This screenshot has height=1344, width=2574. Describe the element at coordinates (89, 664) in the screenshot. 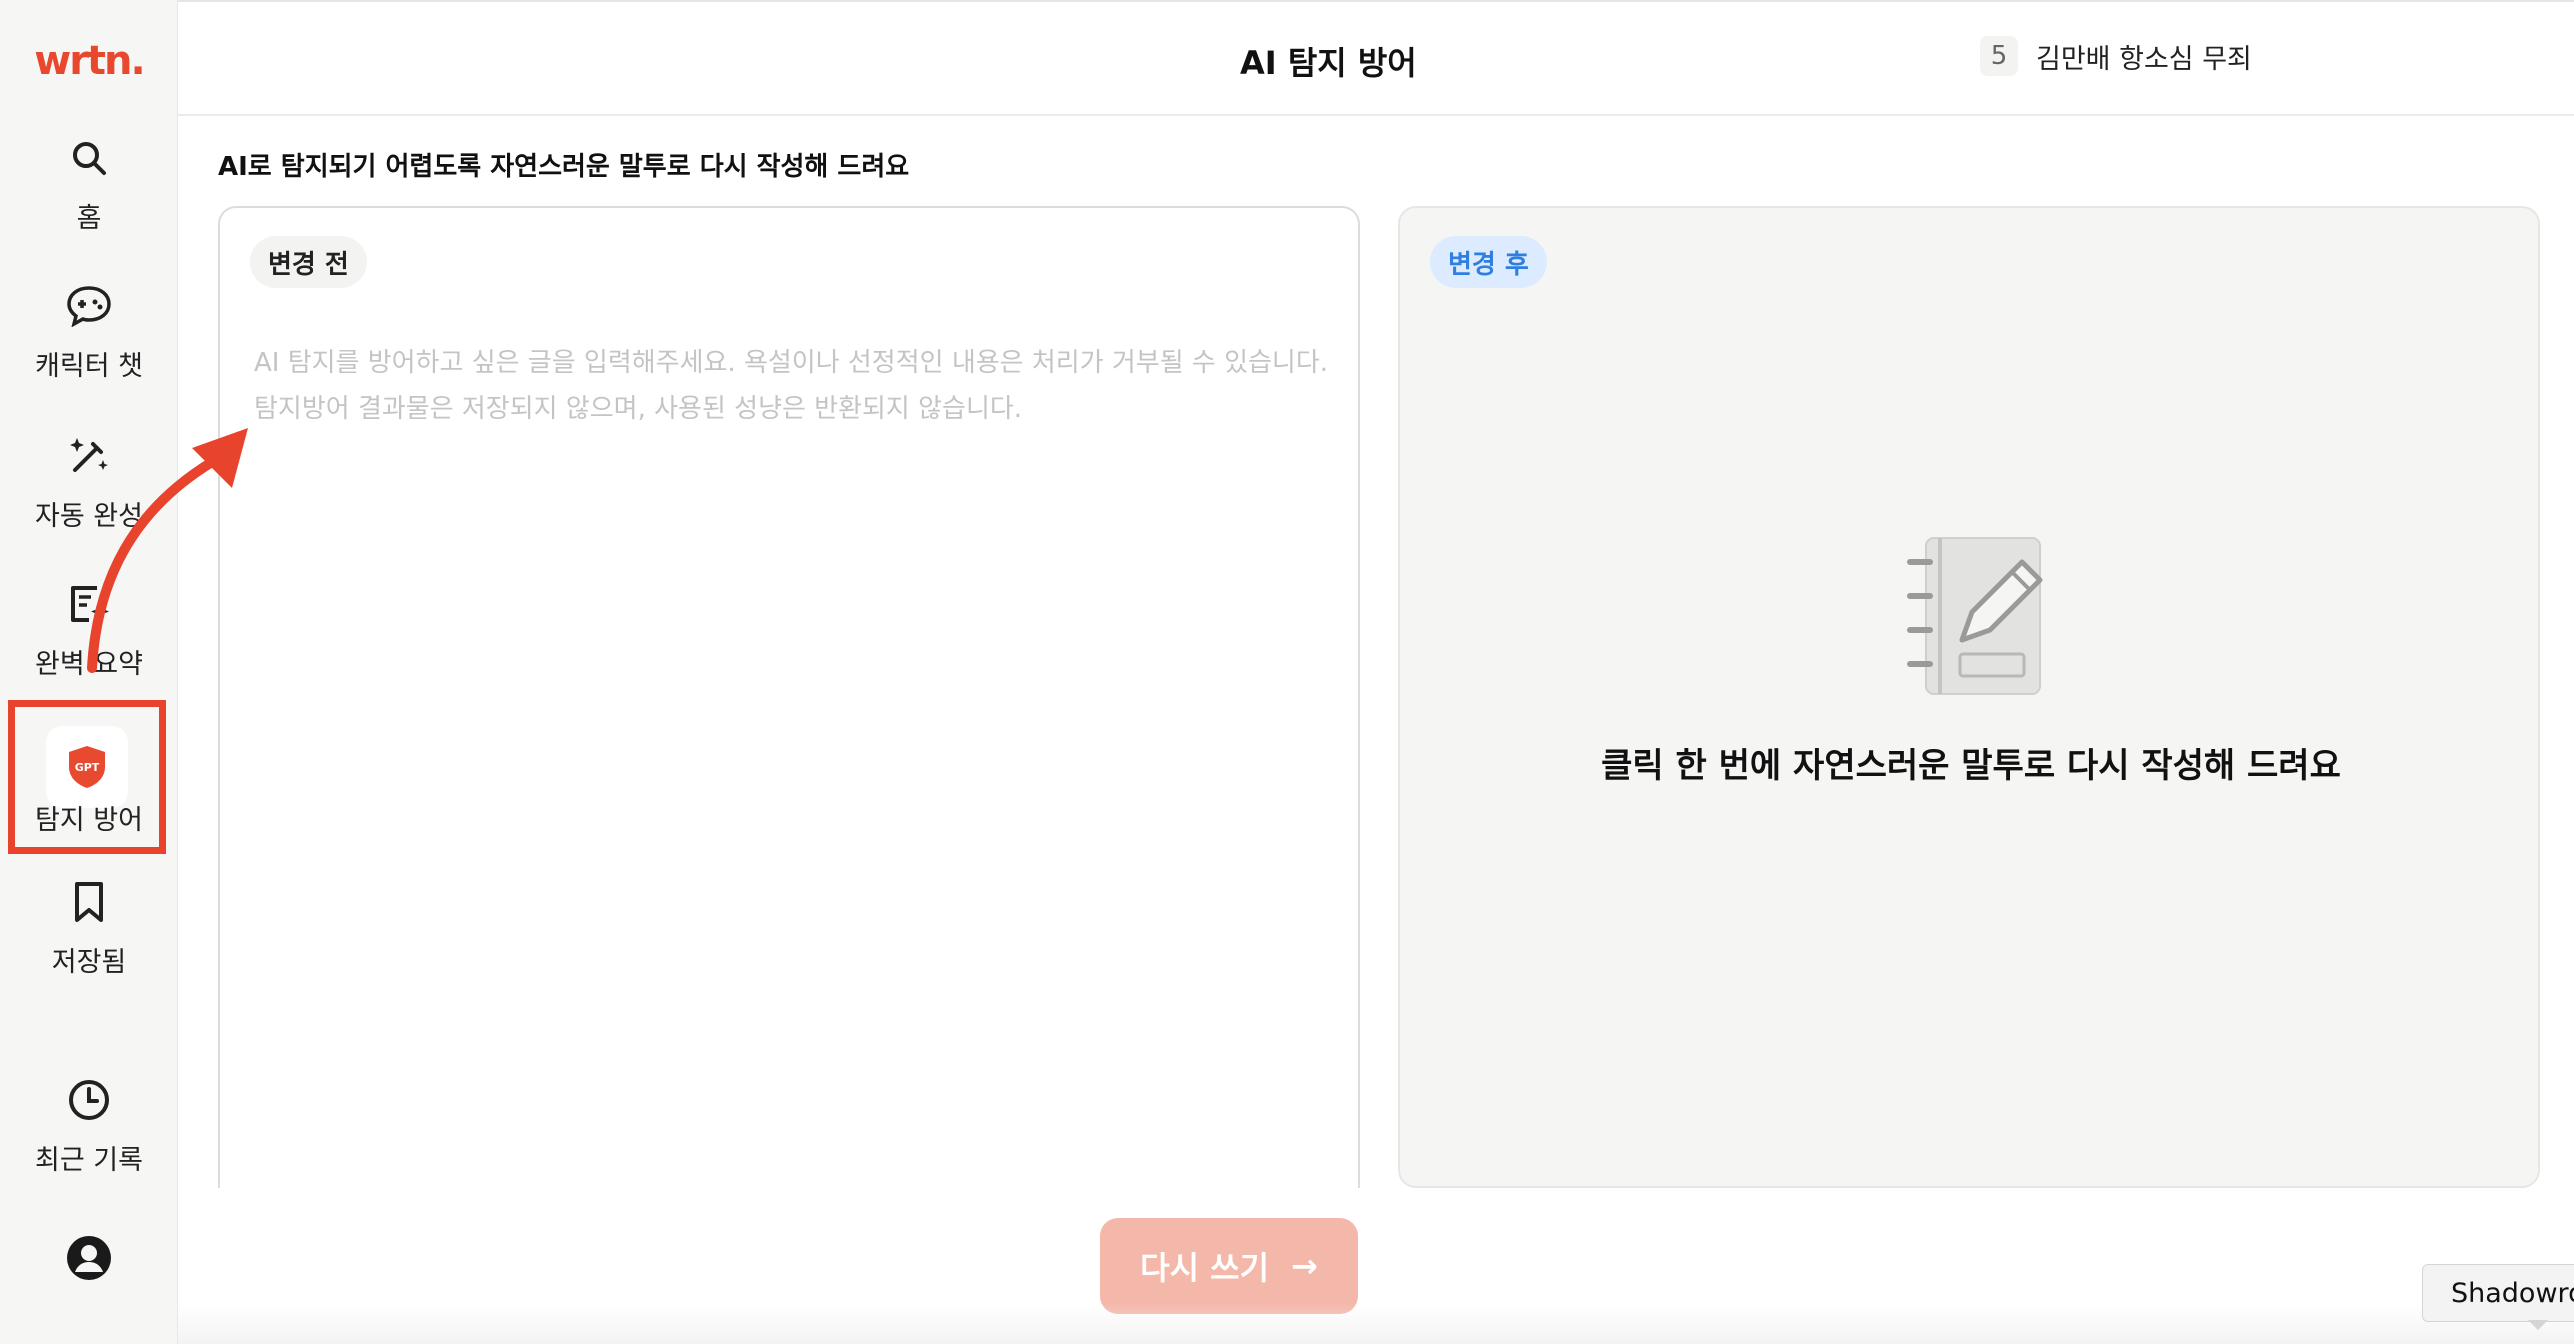

I see `sidebar-item-label: 완벽 요약` at that location.